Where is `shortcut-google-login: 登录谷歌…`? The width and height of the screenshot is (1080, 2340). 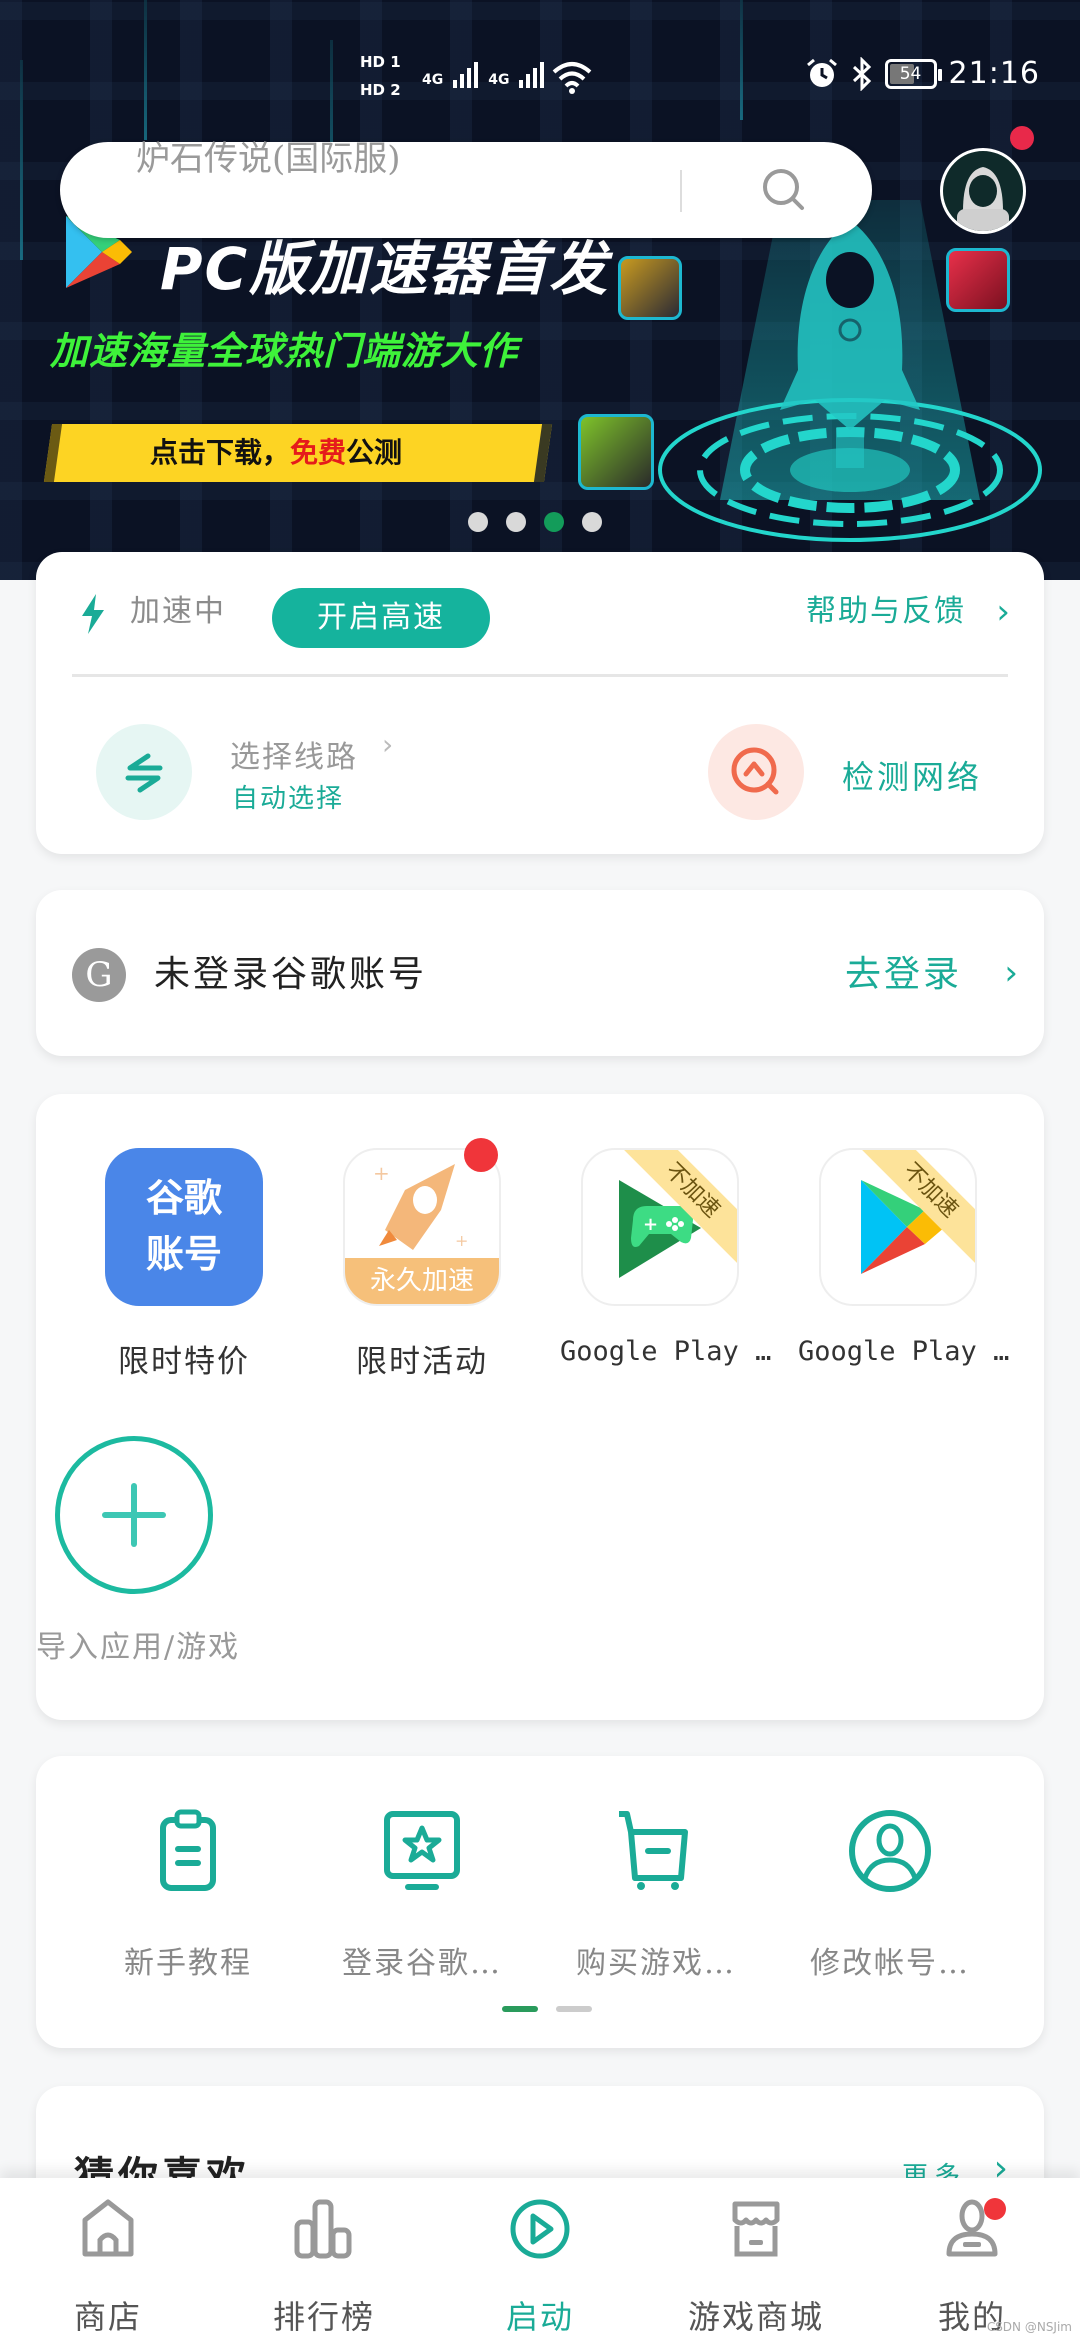
shortcut-google-login: 登录谷歌… is located at coordinates (422, 1894).